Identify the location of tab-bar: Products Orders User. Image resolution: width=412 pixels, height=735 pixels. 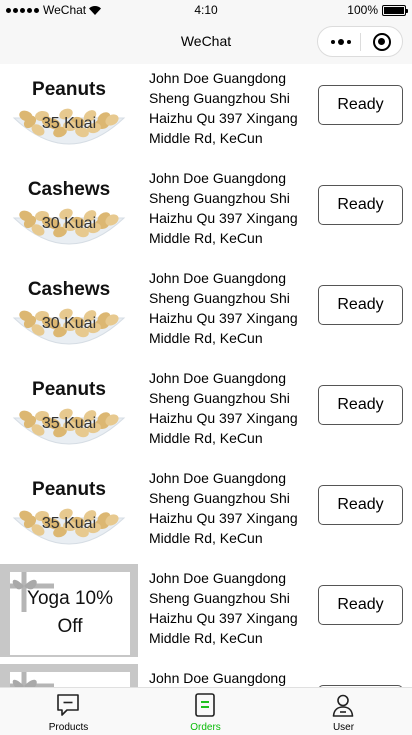
(206, 711).